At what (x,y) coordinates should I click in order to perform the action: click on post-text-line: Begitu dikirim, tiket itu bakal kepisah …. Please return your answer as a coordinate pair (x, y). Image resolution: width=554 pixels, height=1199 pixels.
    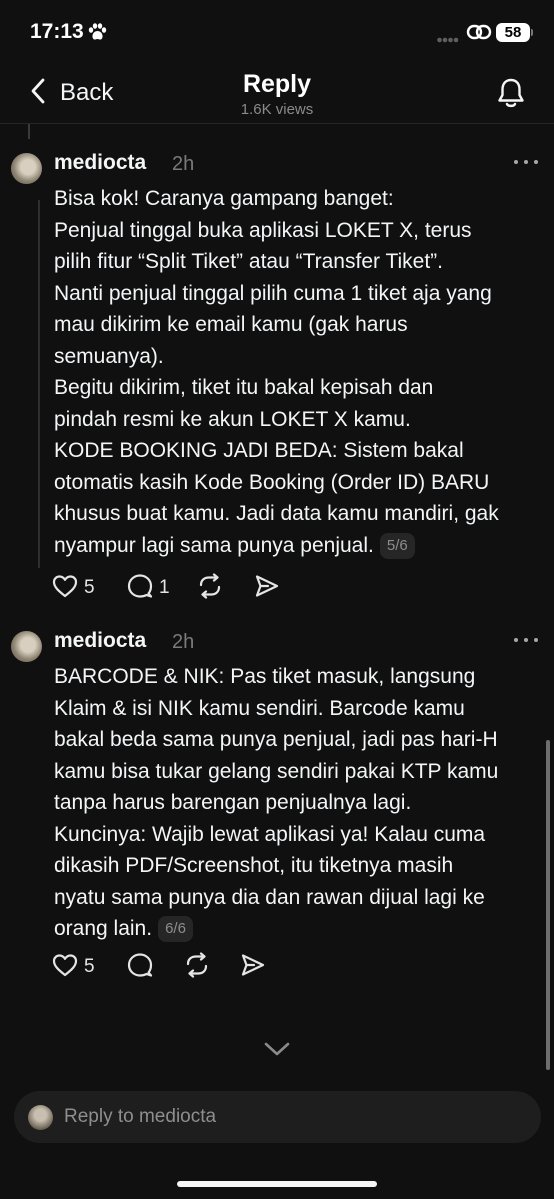
    Looking at the image, I should click on (244, 387).